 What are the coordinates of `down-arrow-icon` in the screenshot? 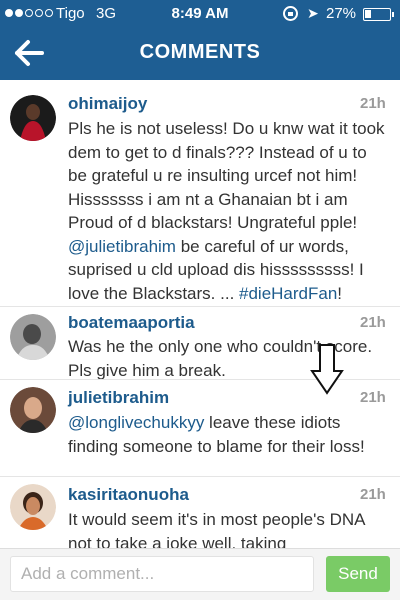 It's located at (327, 369).